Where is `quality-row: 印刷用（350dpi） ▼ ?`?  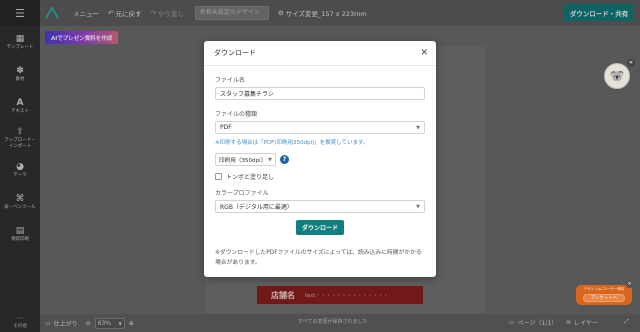
quality-row: 印刷用（350dpi） ▼ ? is located at coordinates (320, 159).